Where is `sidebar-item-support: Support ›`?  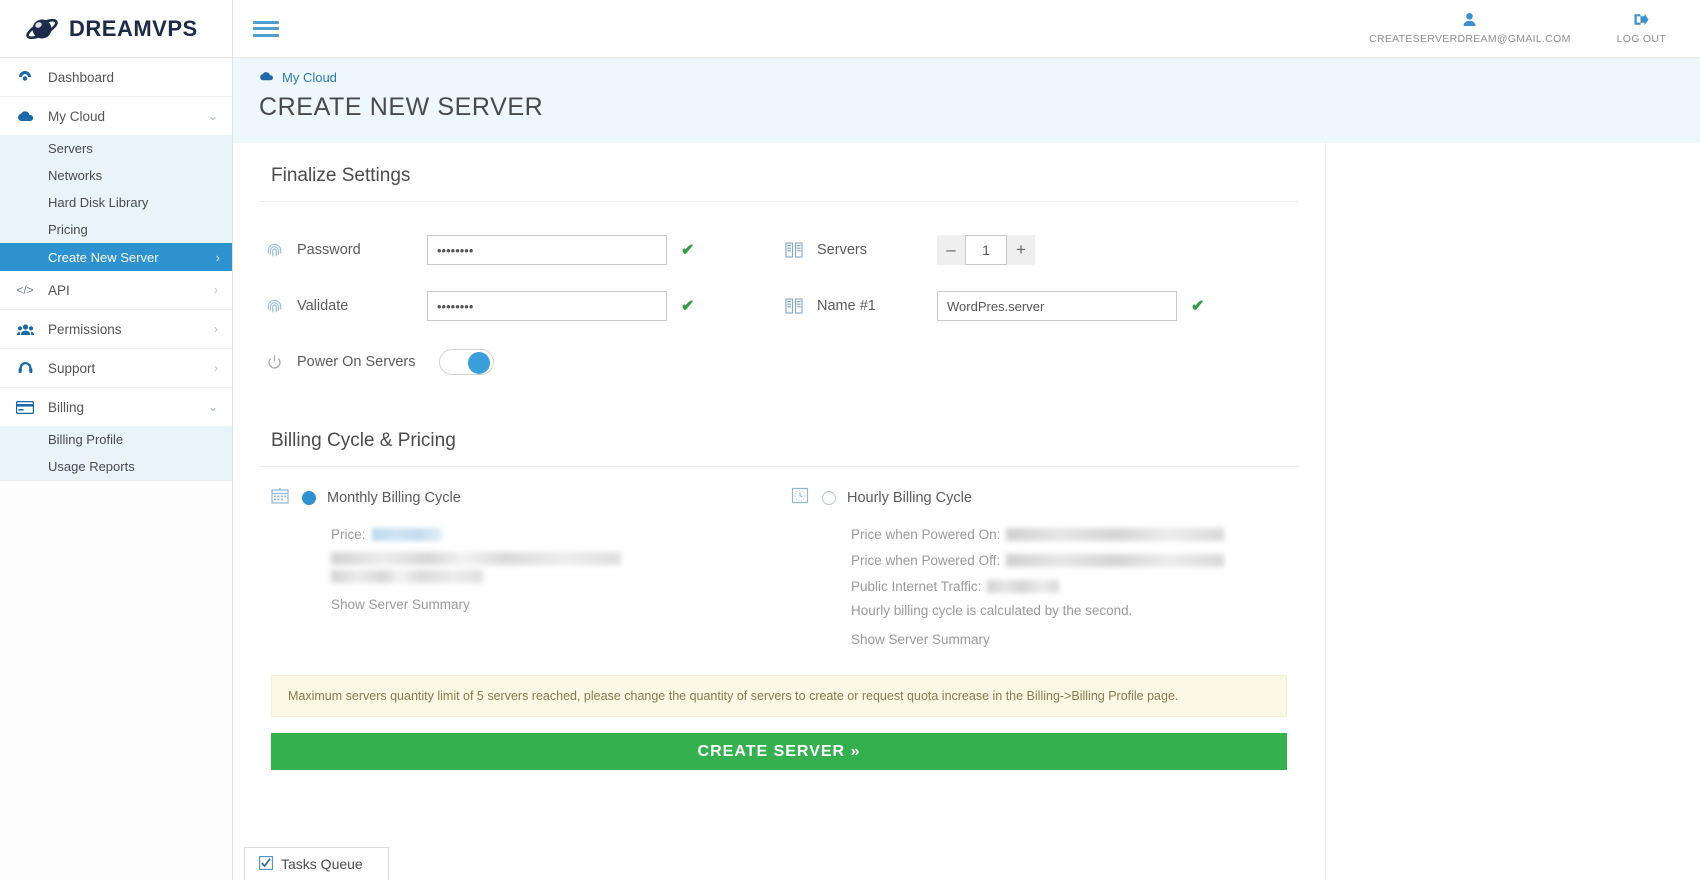
sidebar-item-support: Support › is located at coordinates (116, 368).